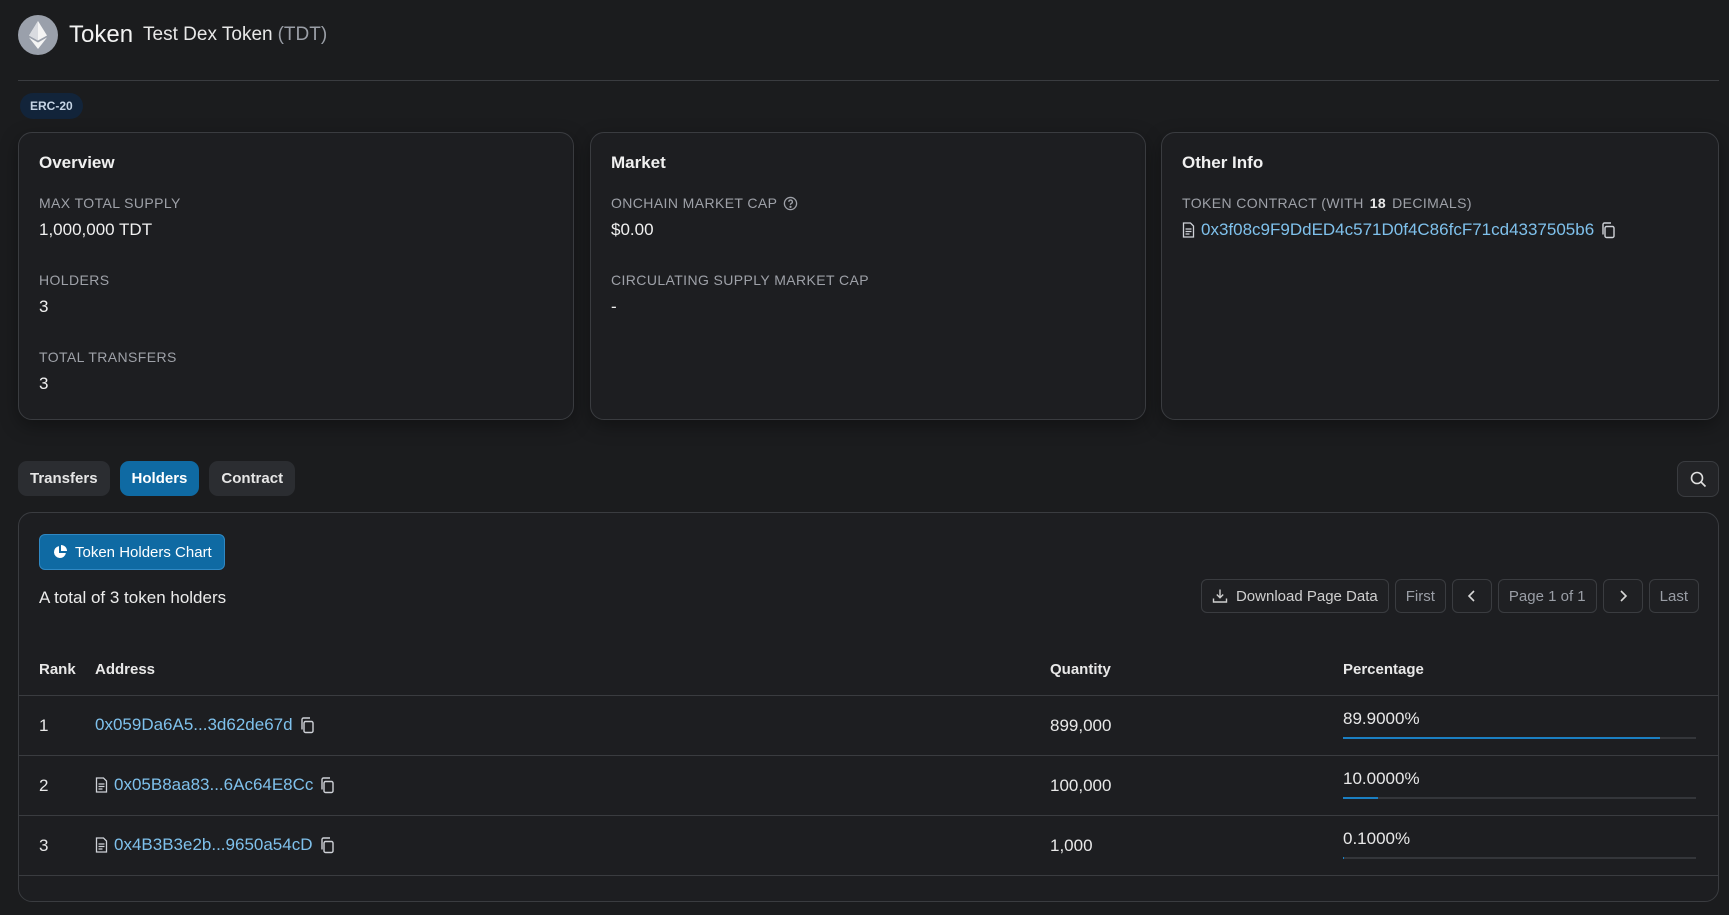  Describe the element at coordinates (632, 229) in the screenshot. I see `onchain-market-cap-value: $0.00` at that location.